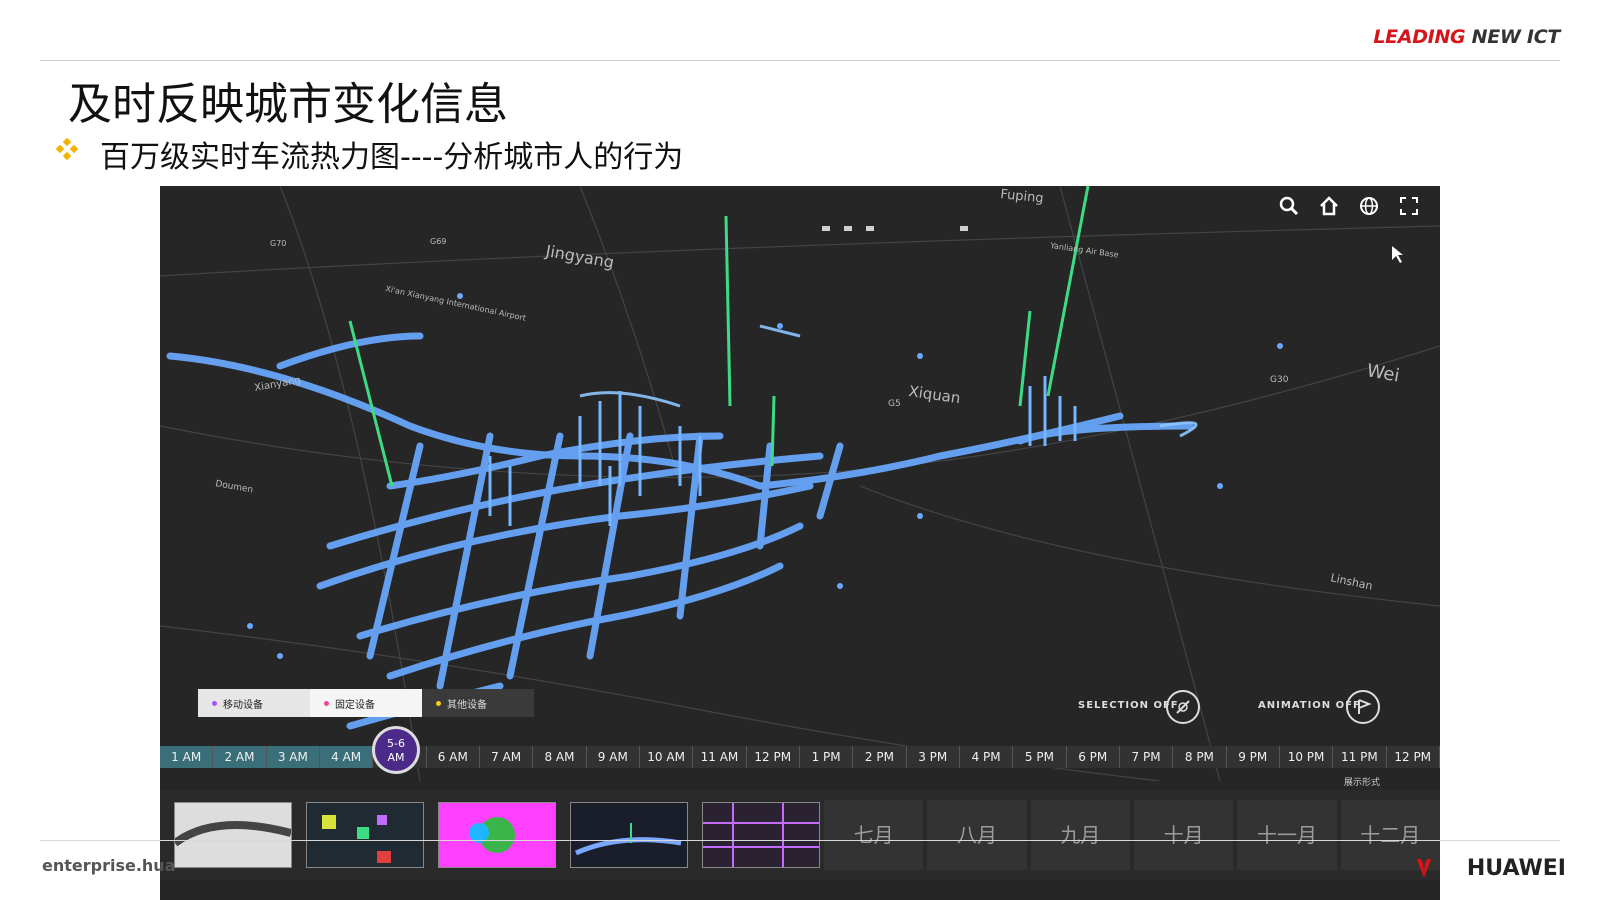  Describe the element at coordinates (1040, 757) in the screenshot. I see `hour-tick: 5 PM` at that location.